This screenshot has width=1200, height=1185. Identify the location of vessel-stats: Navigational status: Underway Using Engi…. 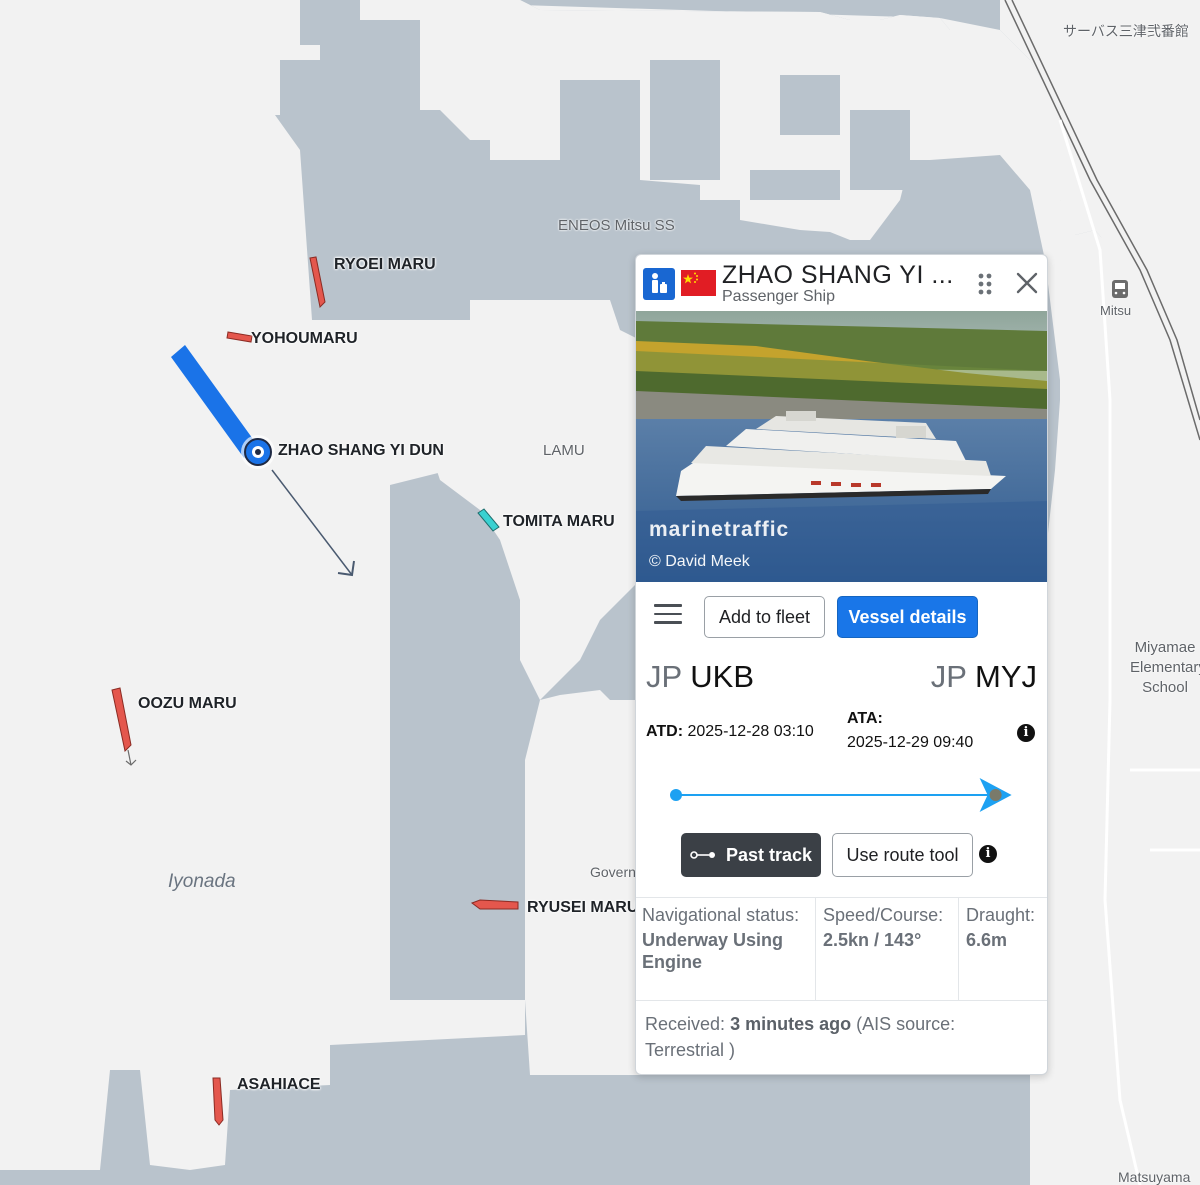
(841, 949).